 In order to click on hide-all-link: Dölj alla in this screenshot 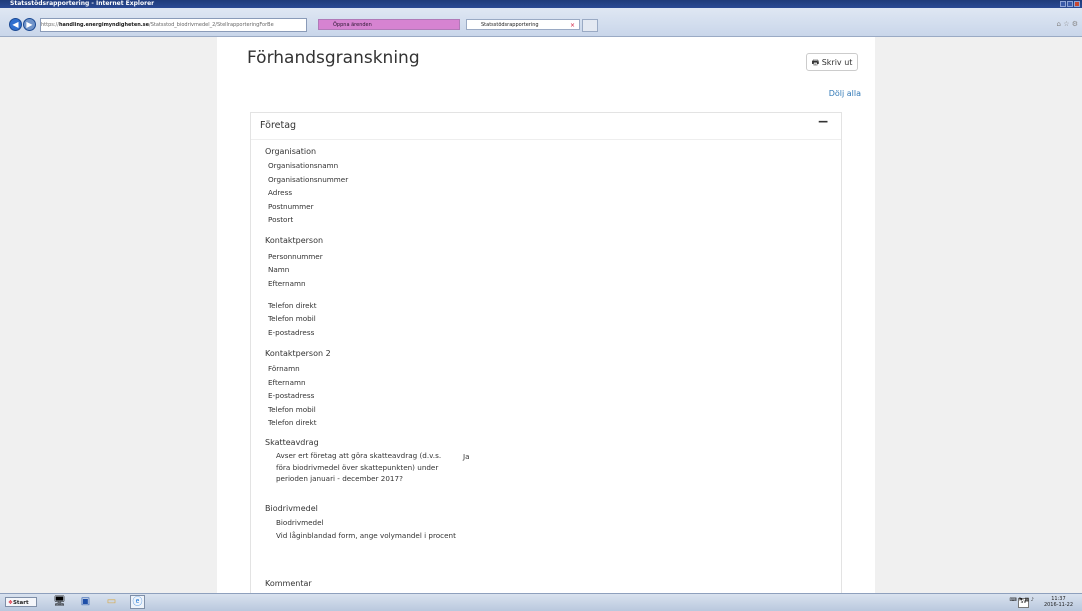, I will do `click(845, 93)`.